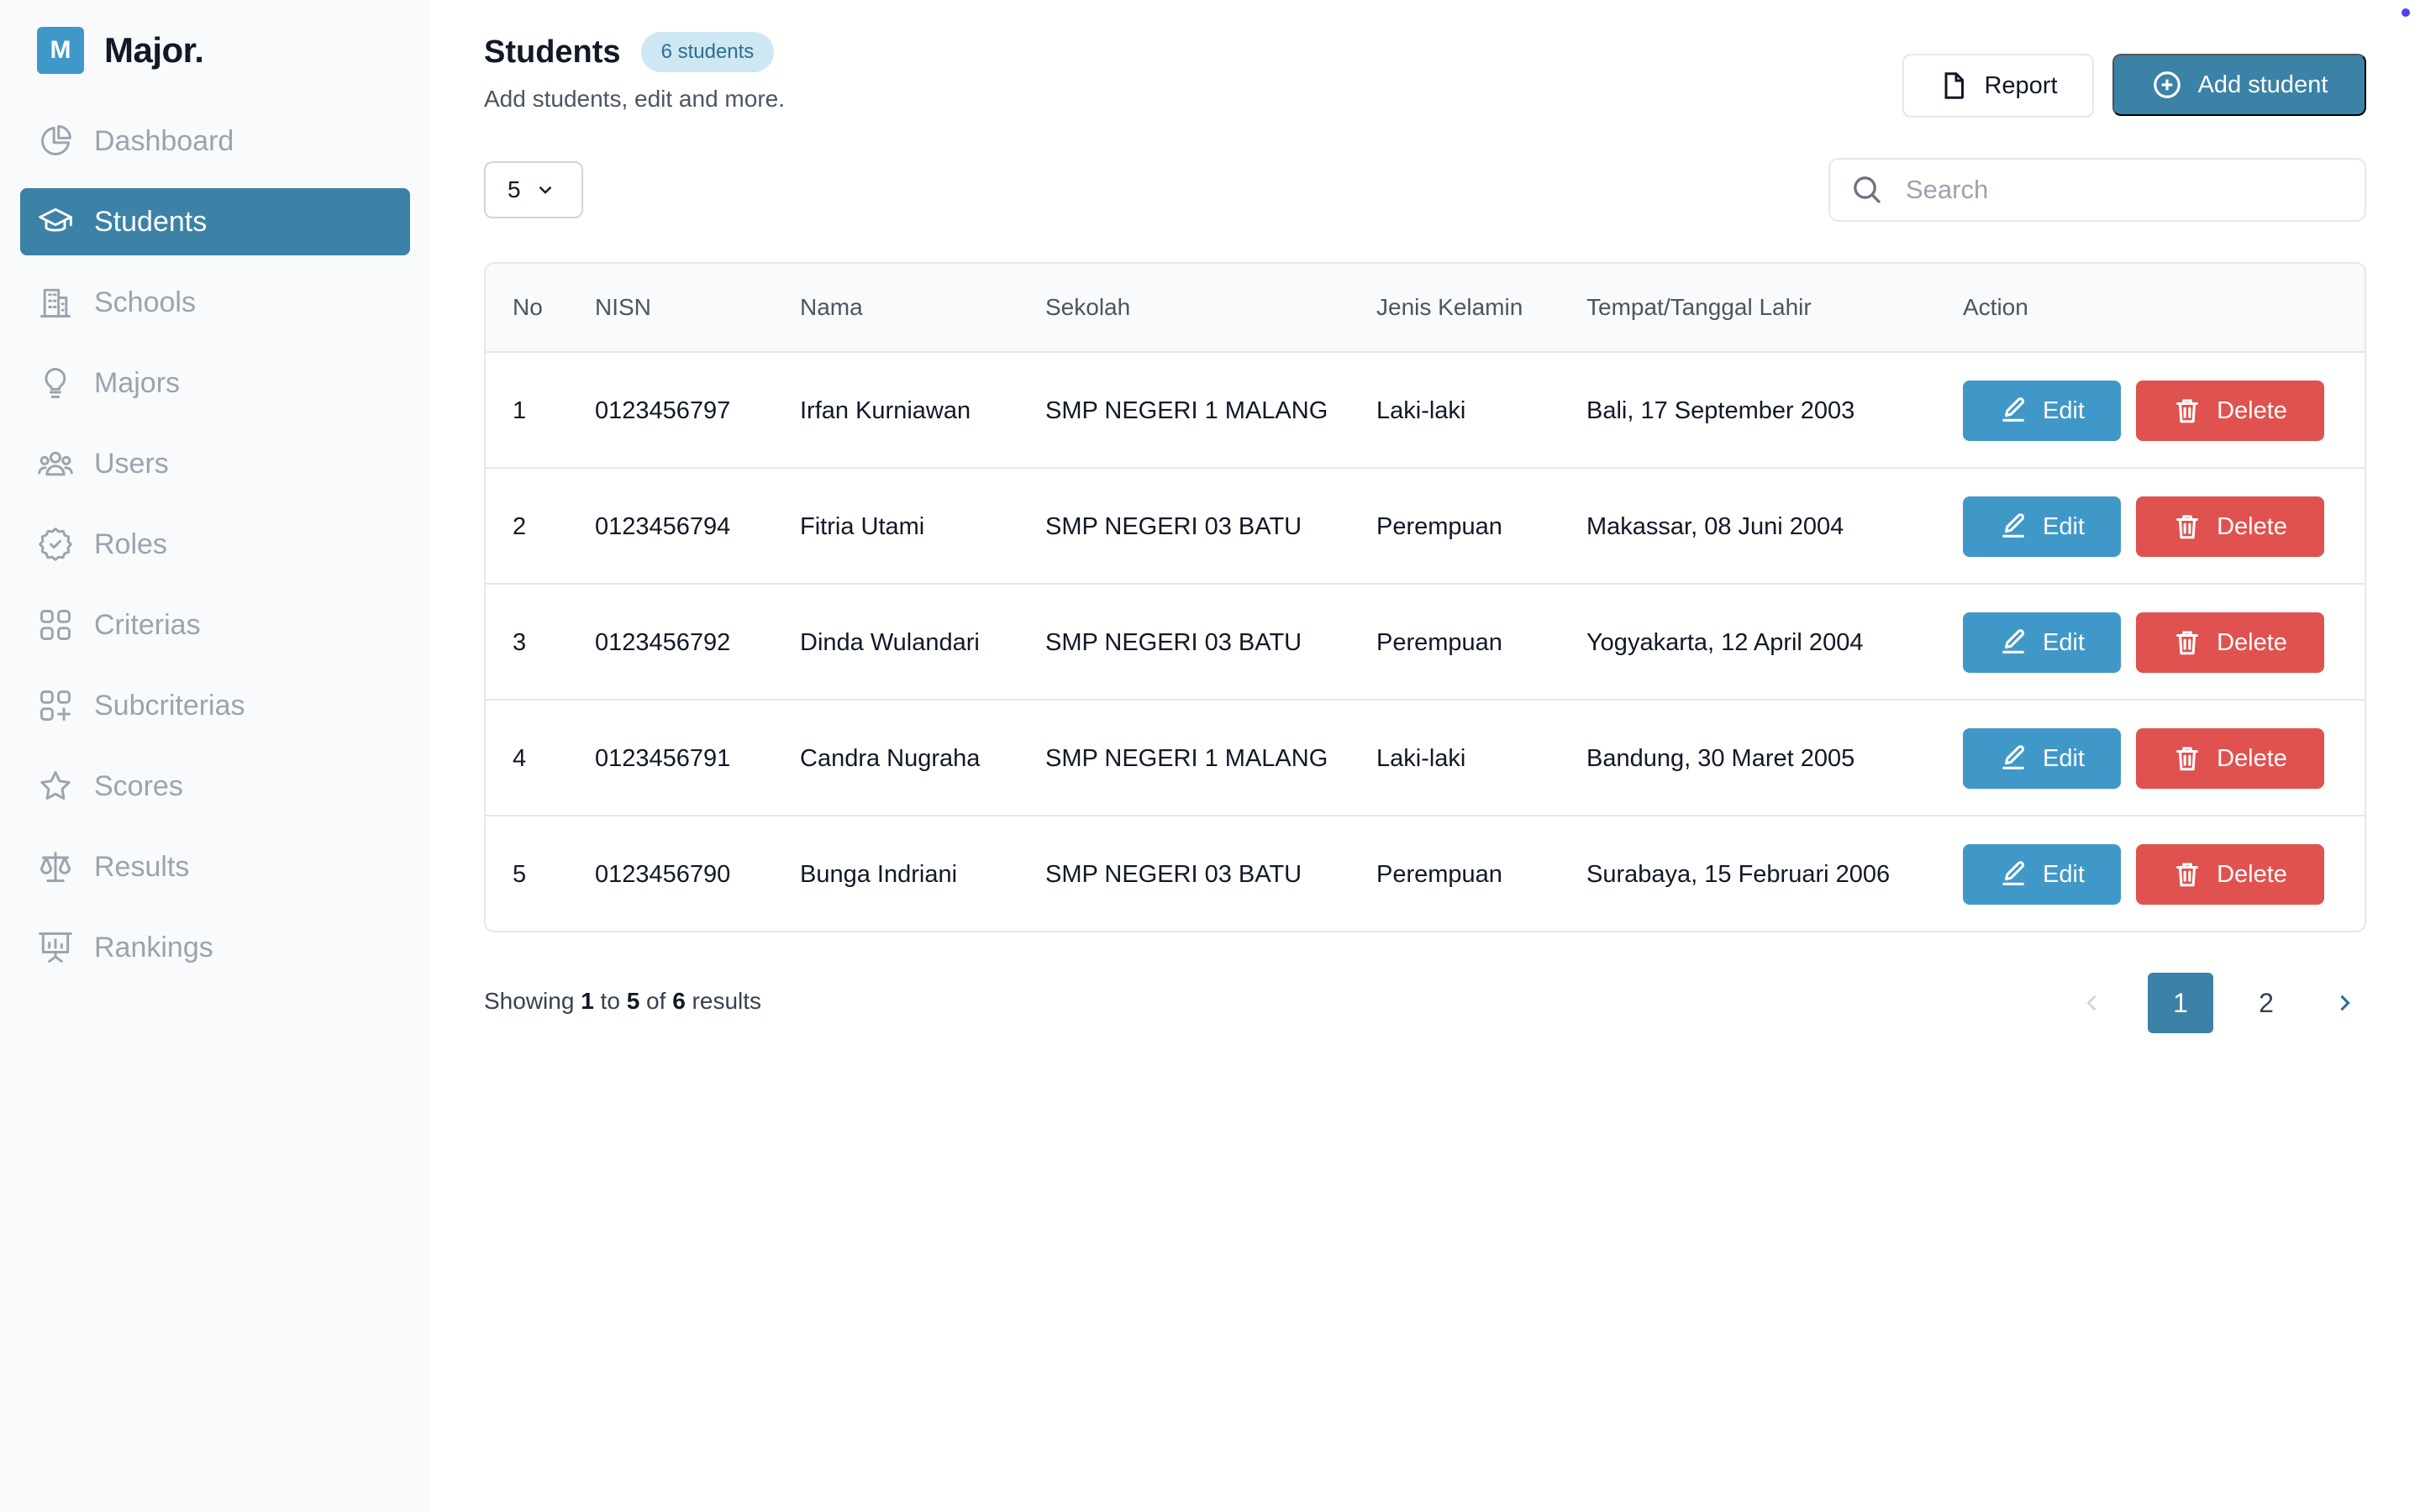  What do you see at coordinates (215, 705) in the screenshot?
I see `sidebar-item-subcriterias: Subcriterias` at bounding box center [215, 705].